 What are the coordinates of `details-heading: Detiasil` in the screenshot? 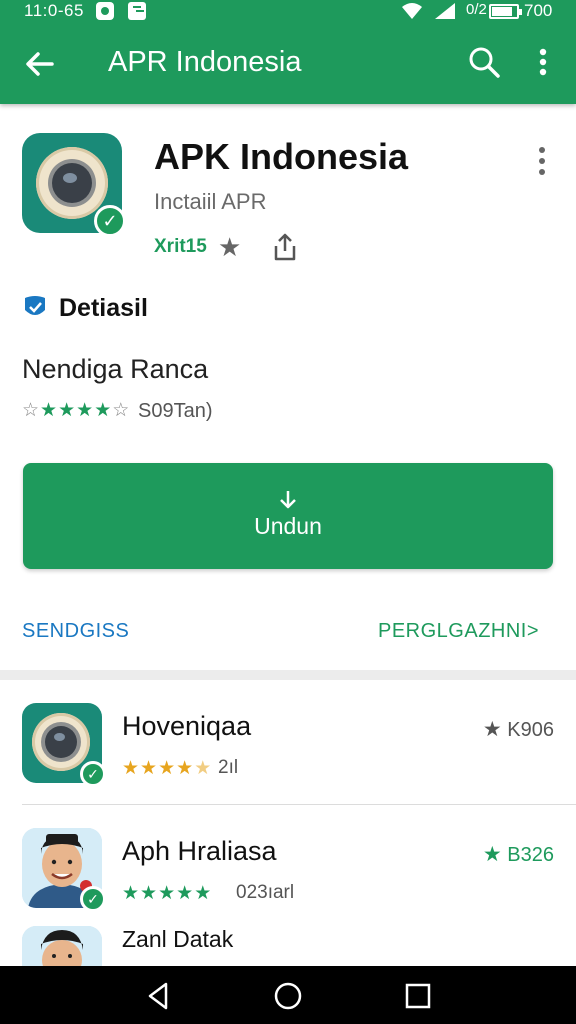 It's located at (172, 307).